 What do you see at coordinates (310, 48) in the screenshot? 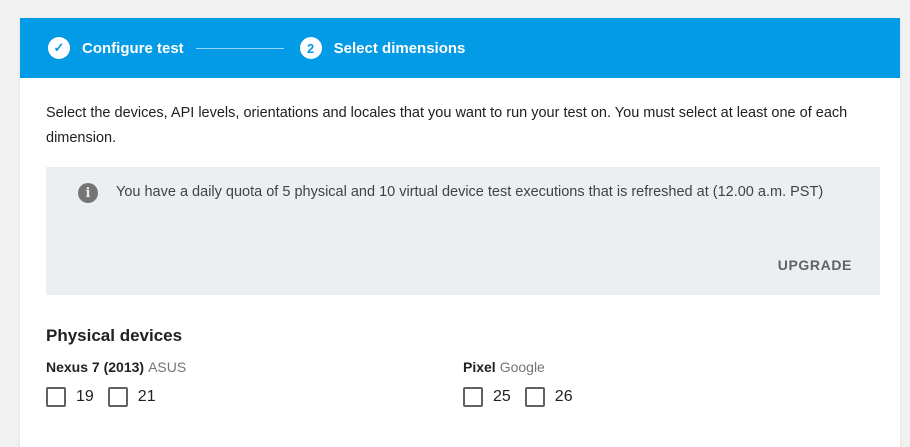
I see `step-number-badge: 2` at bounding box center [310, 48].